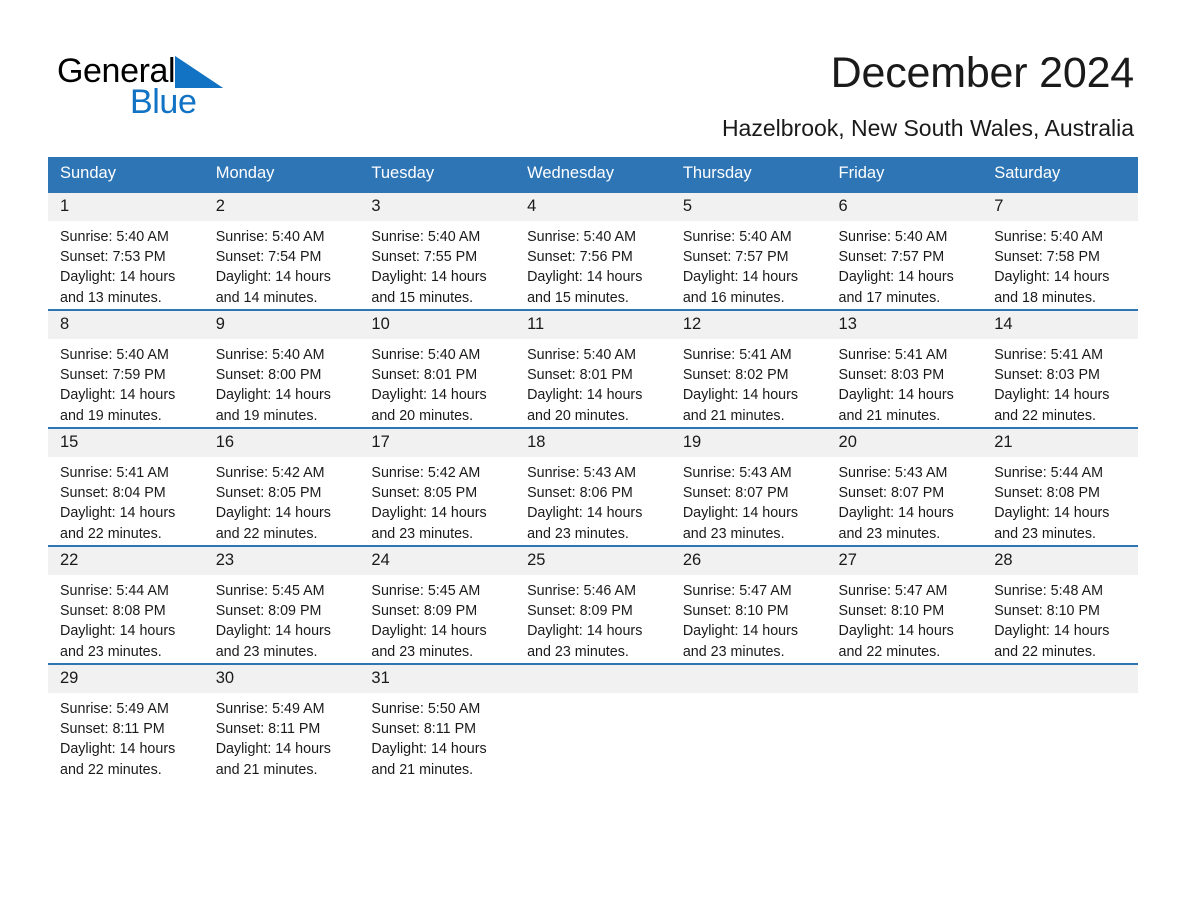  What do you see at coordinates (749, 737) in the screenshot?
I see `day-details` at bounding box center [749, 737].